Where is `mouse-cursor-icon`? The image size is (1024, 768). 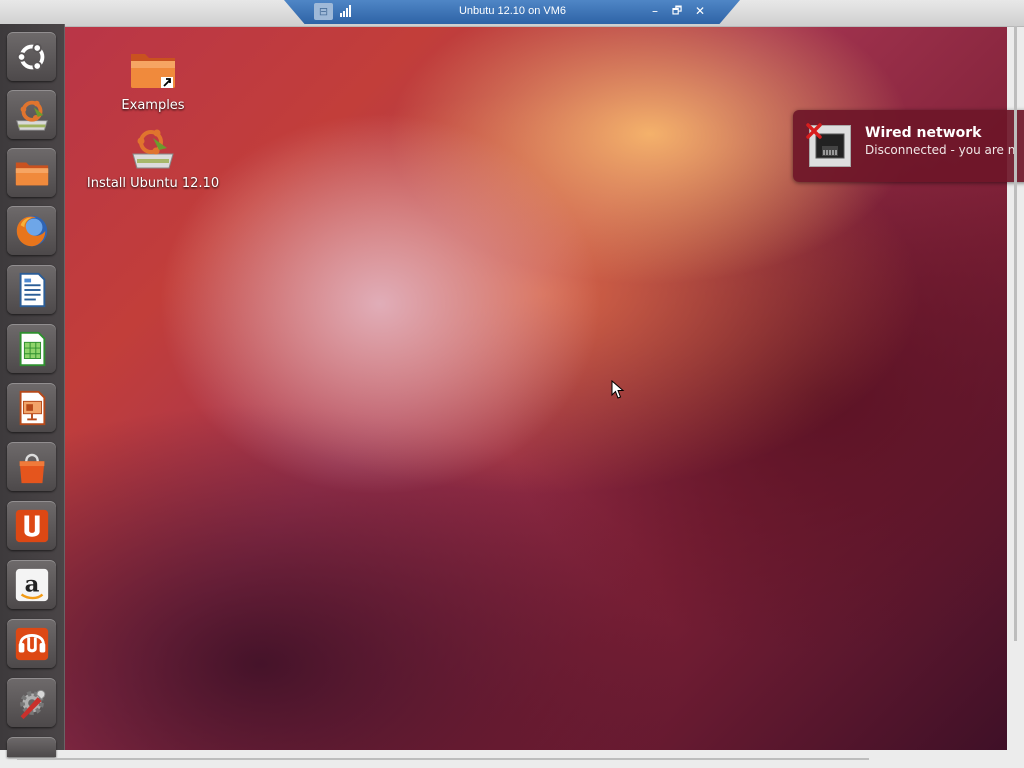 mouse-cursor-icon is located at coordinates (618, 389).